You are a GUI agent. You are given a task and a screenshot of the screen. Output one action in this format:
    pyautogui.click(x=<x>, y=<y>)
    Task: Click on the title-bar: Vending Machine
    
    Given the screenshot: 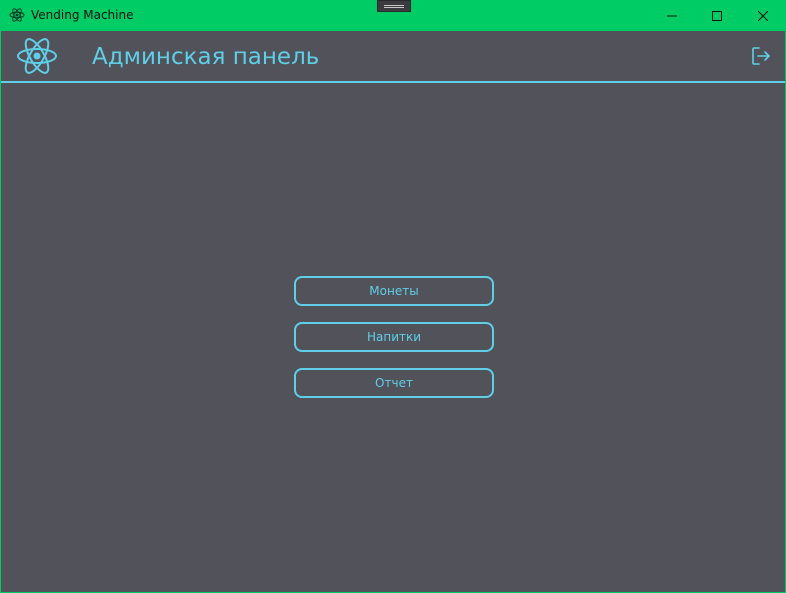 What is the action you would take?
    pyautogui.click(x=393, y=15)
    